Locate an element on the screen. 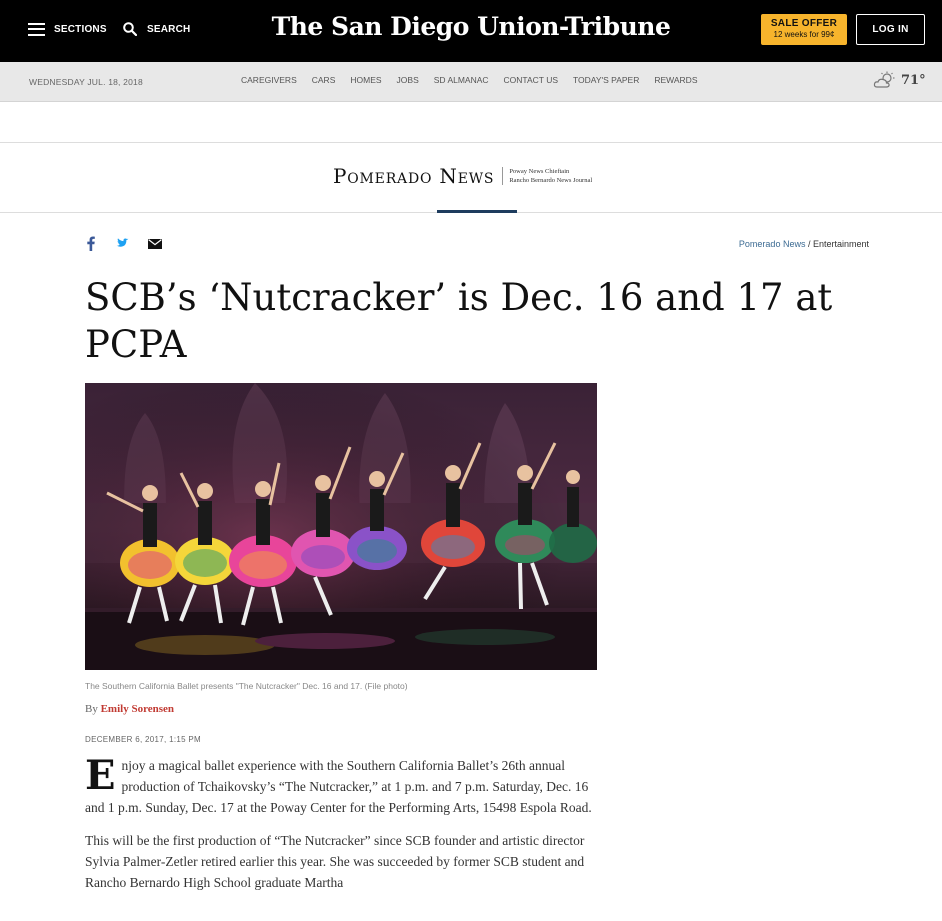  partly-cloudy-icon is located at coordinates (884, 79).